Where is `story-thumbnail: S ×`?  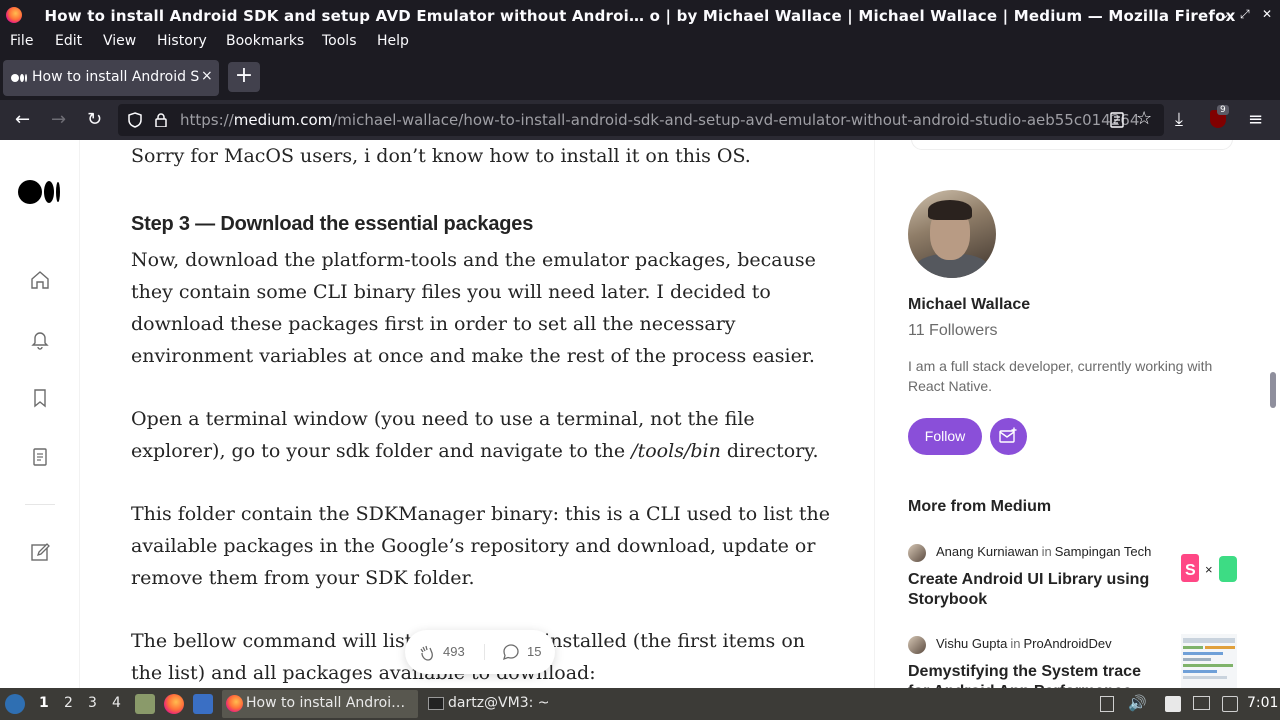 story-thumbnail: S × is located at coordinates (1209, 570).